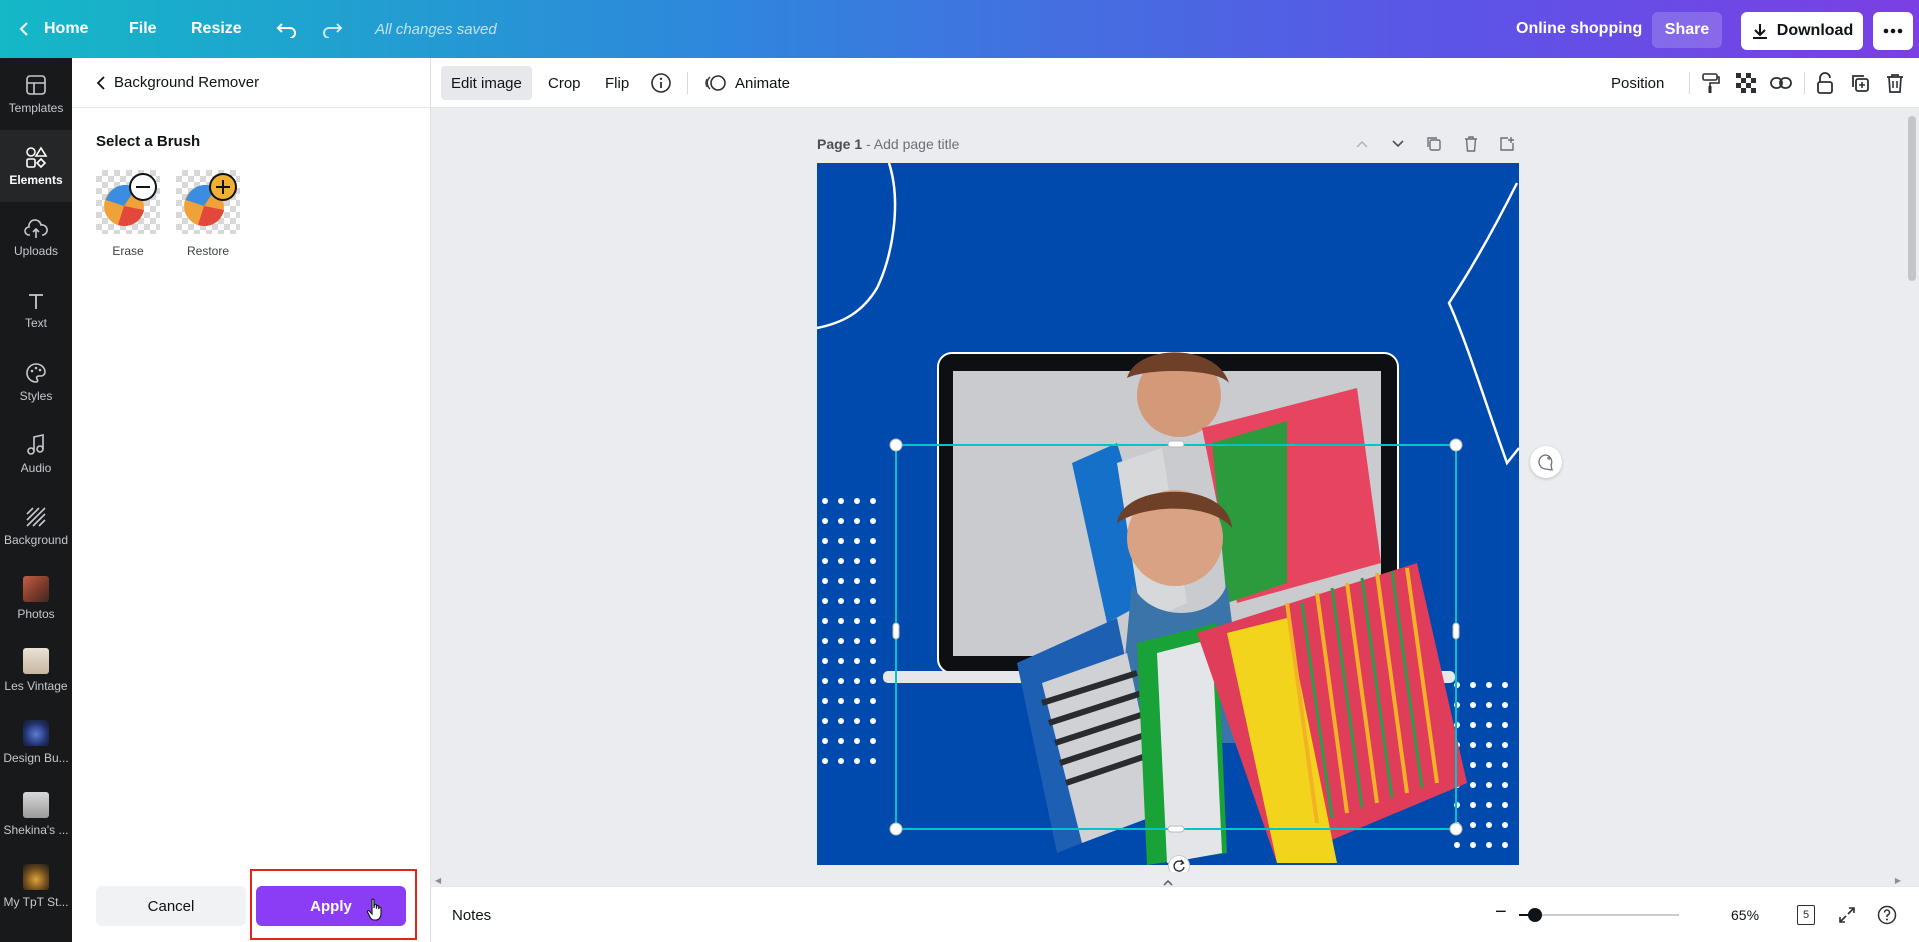 The height and width of the screenshot is (942, 1919). I want to click on trash-icon, so click(1895, 83).